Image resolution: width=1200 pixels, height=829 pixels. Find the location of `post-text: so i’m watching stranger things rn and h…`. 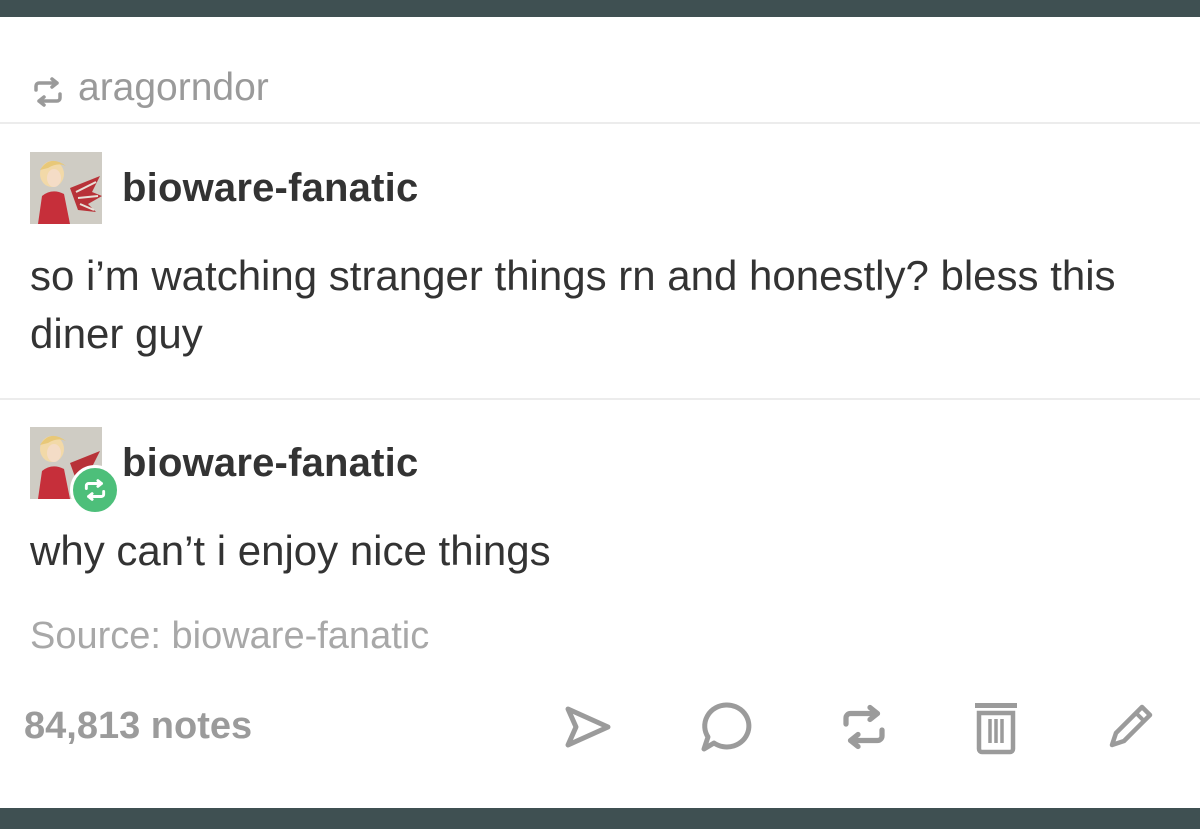

post-text: so i’m watching stranger things rn and h… is located at coordinates (573, 304).